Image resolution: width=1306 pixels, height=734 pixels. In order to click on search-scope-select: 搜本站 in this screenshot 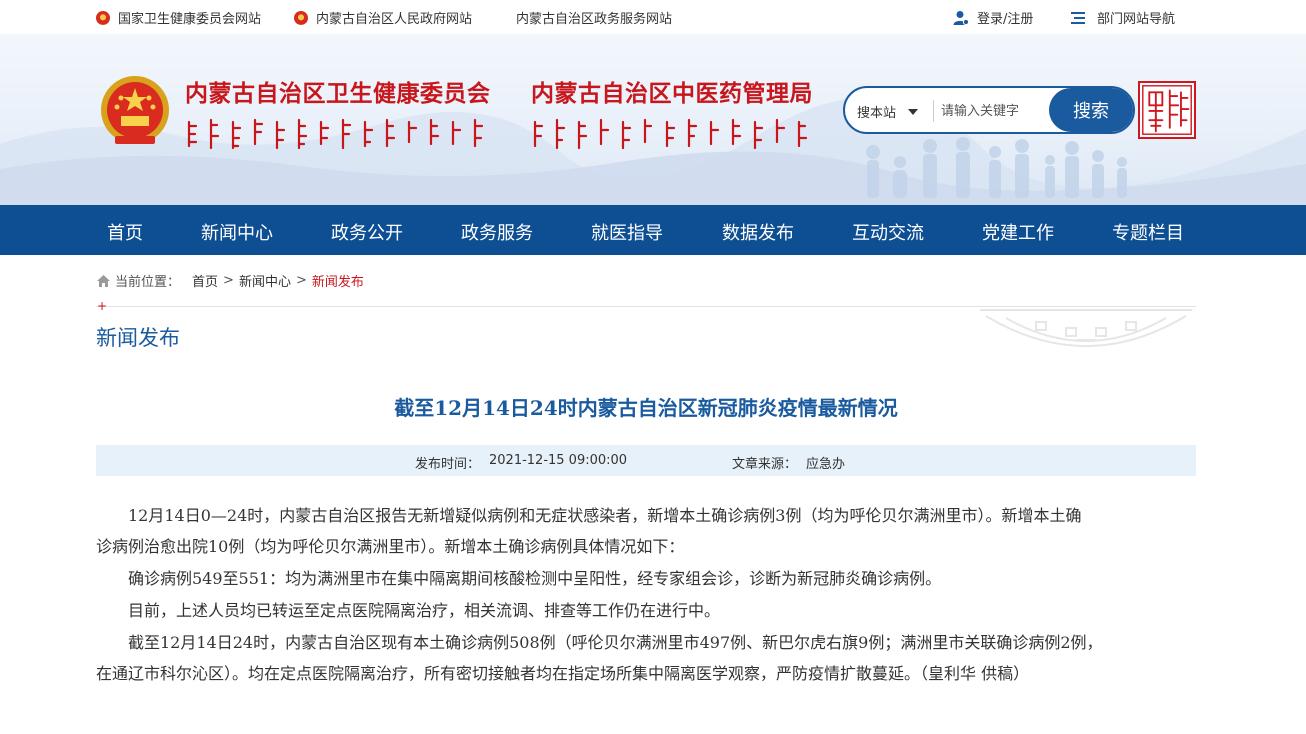, I will do `click(888, 111)`.